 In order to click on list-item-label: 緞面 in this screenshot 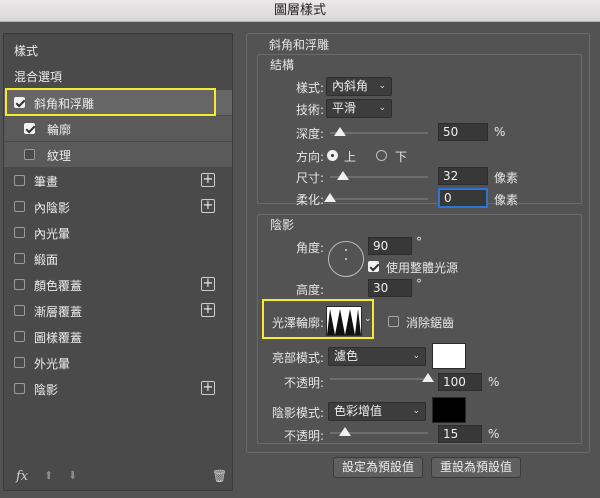, I will do `click(46, 260)`.